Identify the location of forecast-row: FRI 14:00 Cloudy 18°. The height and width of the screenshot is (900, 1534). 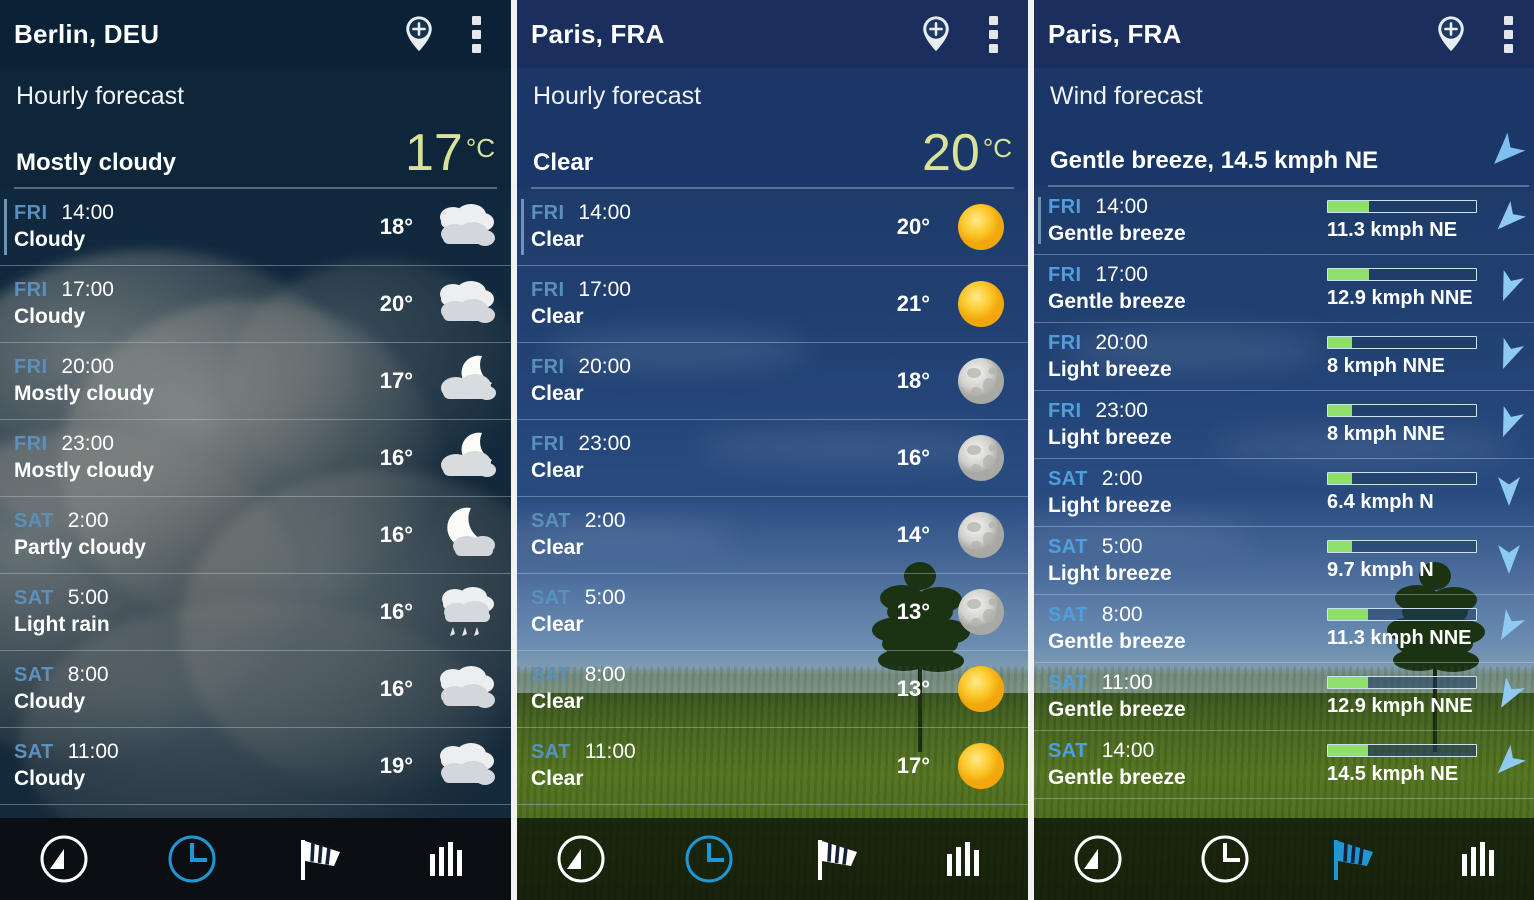
(255, 227).